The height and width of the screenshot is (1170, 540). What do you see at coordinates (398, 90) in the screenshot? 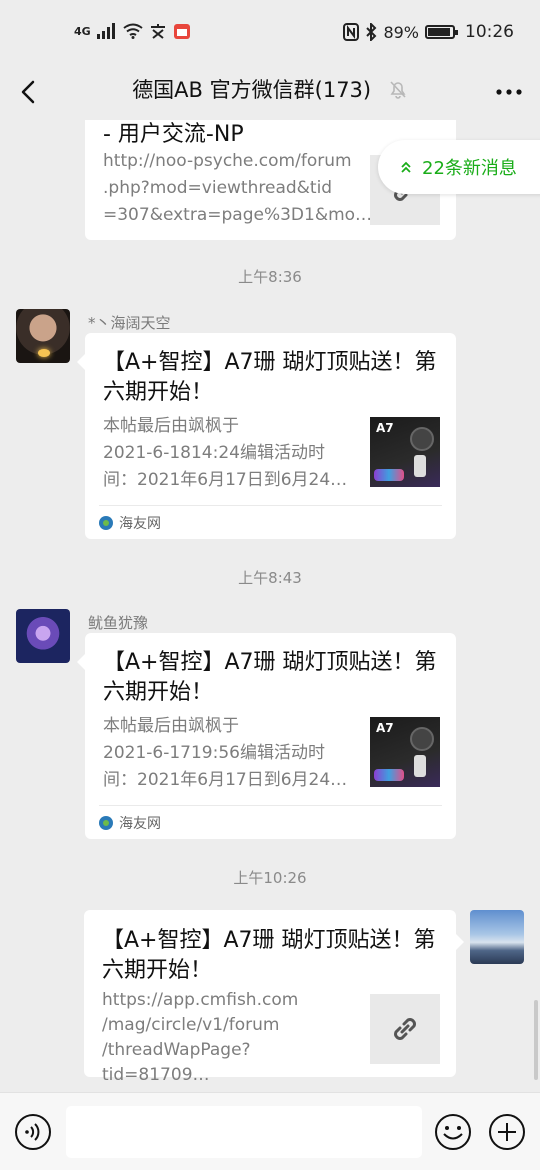
I see `mute-icon` at bounding box center [398, 90].